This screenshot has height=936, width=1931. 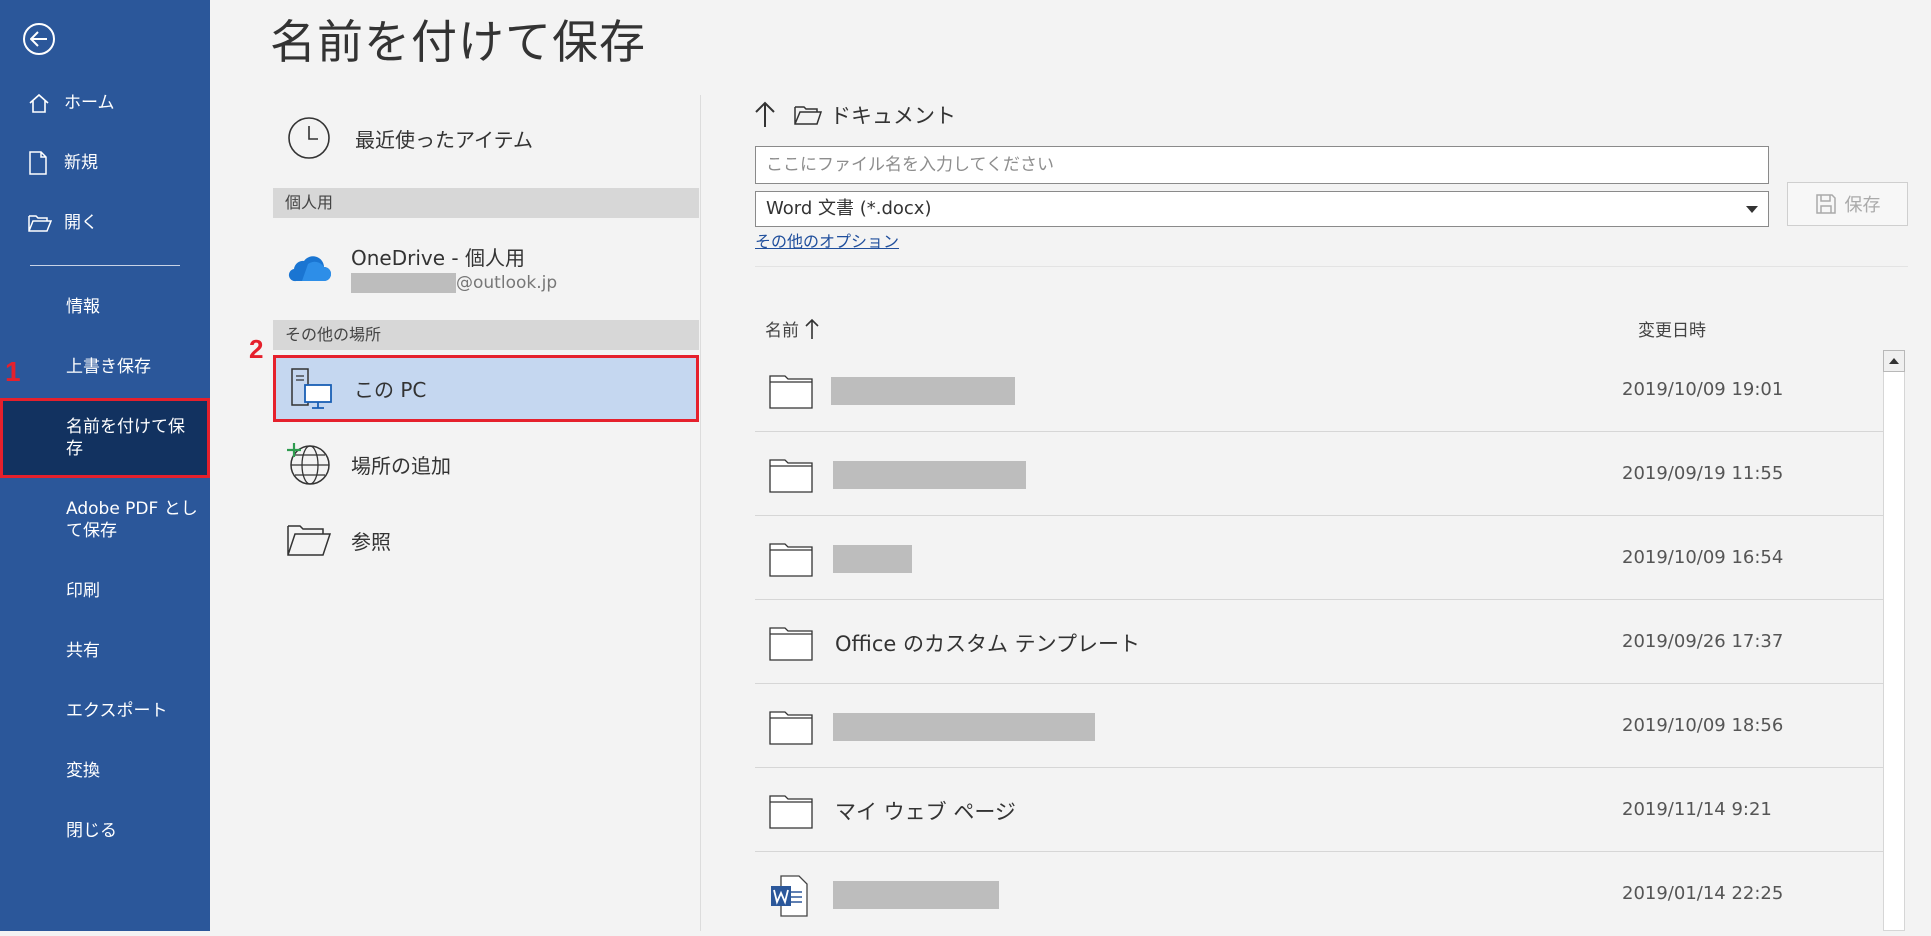 I want to click on word-document-icon, so click(x=789, y=896).